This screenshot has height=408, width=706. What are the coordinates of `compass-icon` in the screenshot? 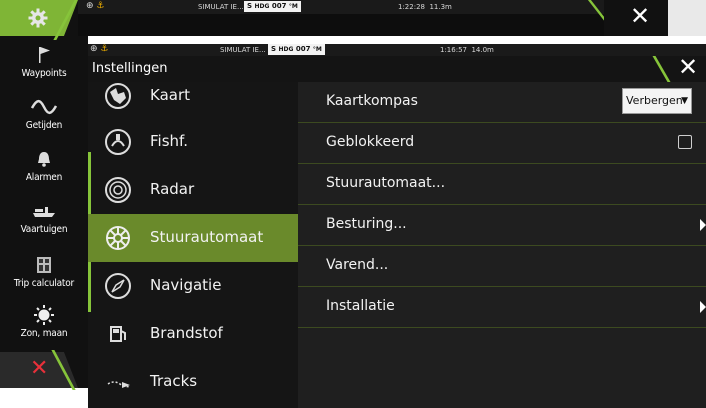 It's located at (118, 286).